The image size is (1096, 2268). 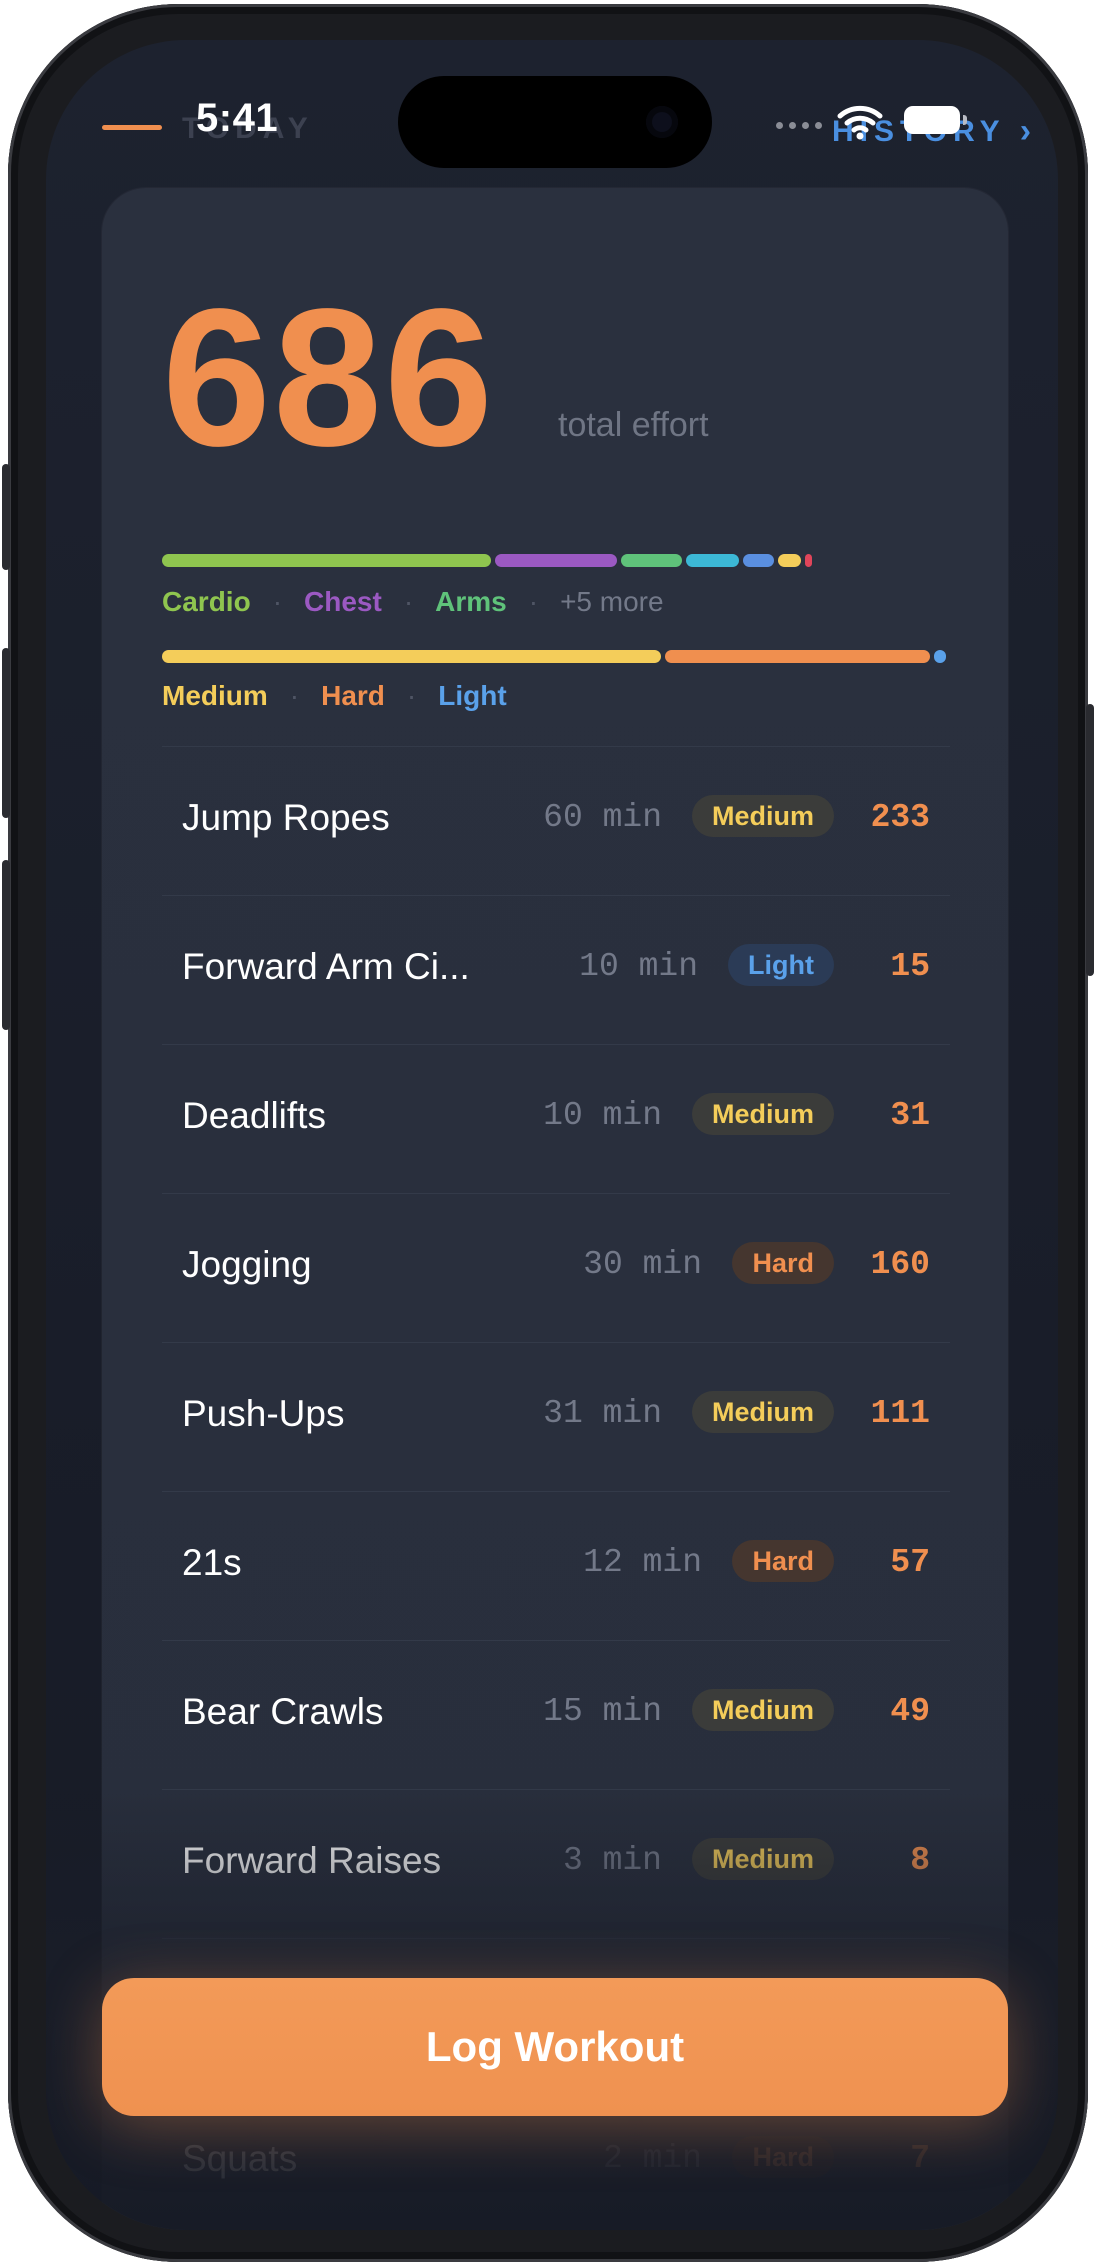 I want to click on header-accent-dash, so click(x=132, y=127).